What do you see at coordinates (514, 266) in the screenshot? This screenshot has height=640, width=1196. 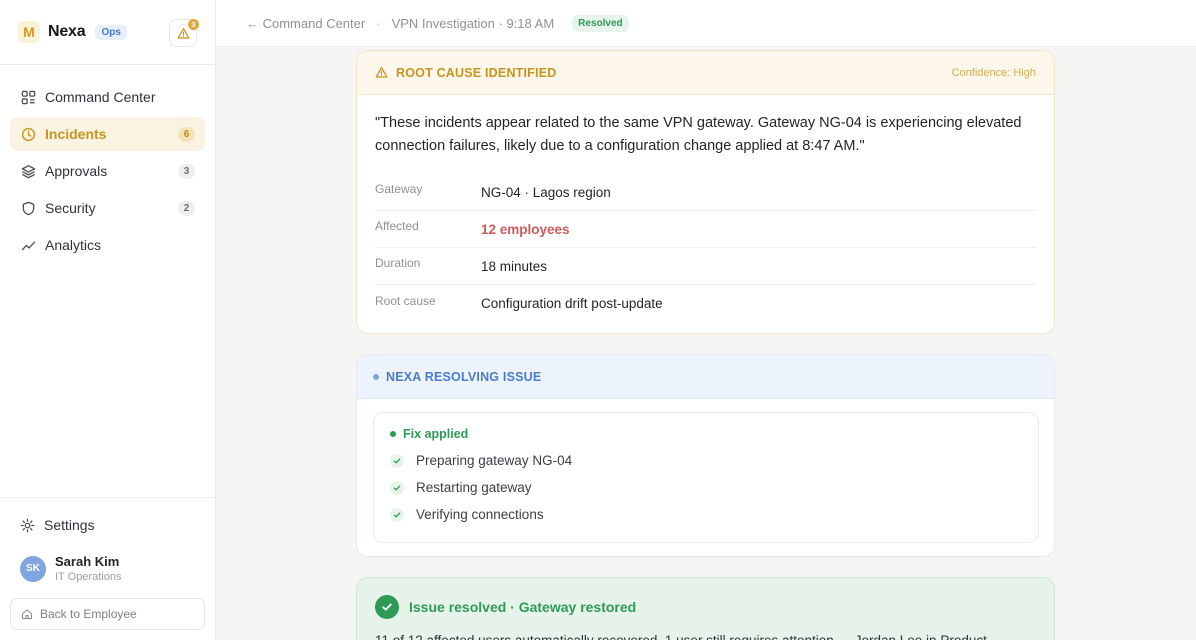 I see `detail-value: 18 minutes` at bounding box center [514, 266].